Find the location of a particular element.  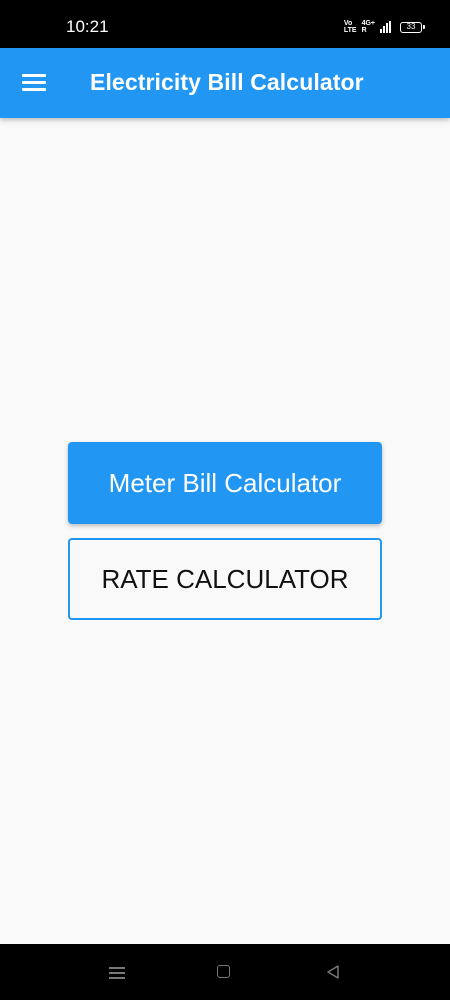

meter-bill-calculator-label: Meter Bill Calculator is located at coordinates (225, 482).